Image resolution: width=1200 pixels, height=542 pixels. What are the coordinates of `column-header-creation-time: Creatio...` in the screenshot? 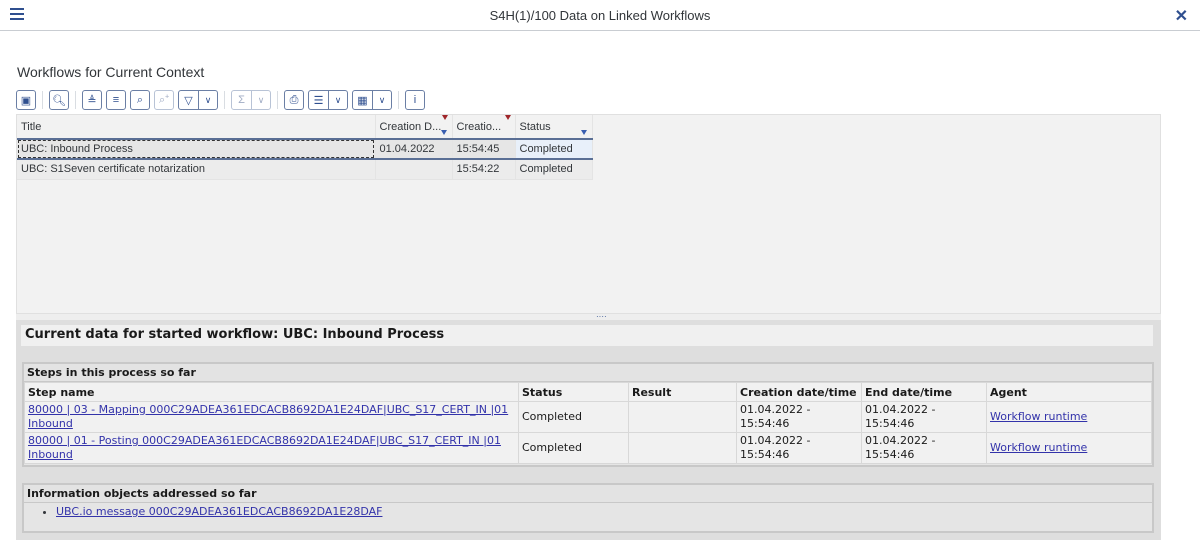 It's located at (484, 127).